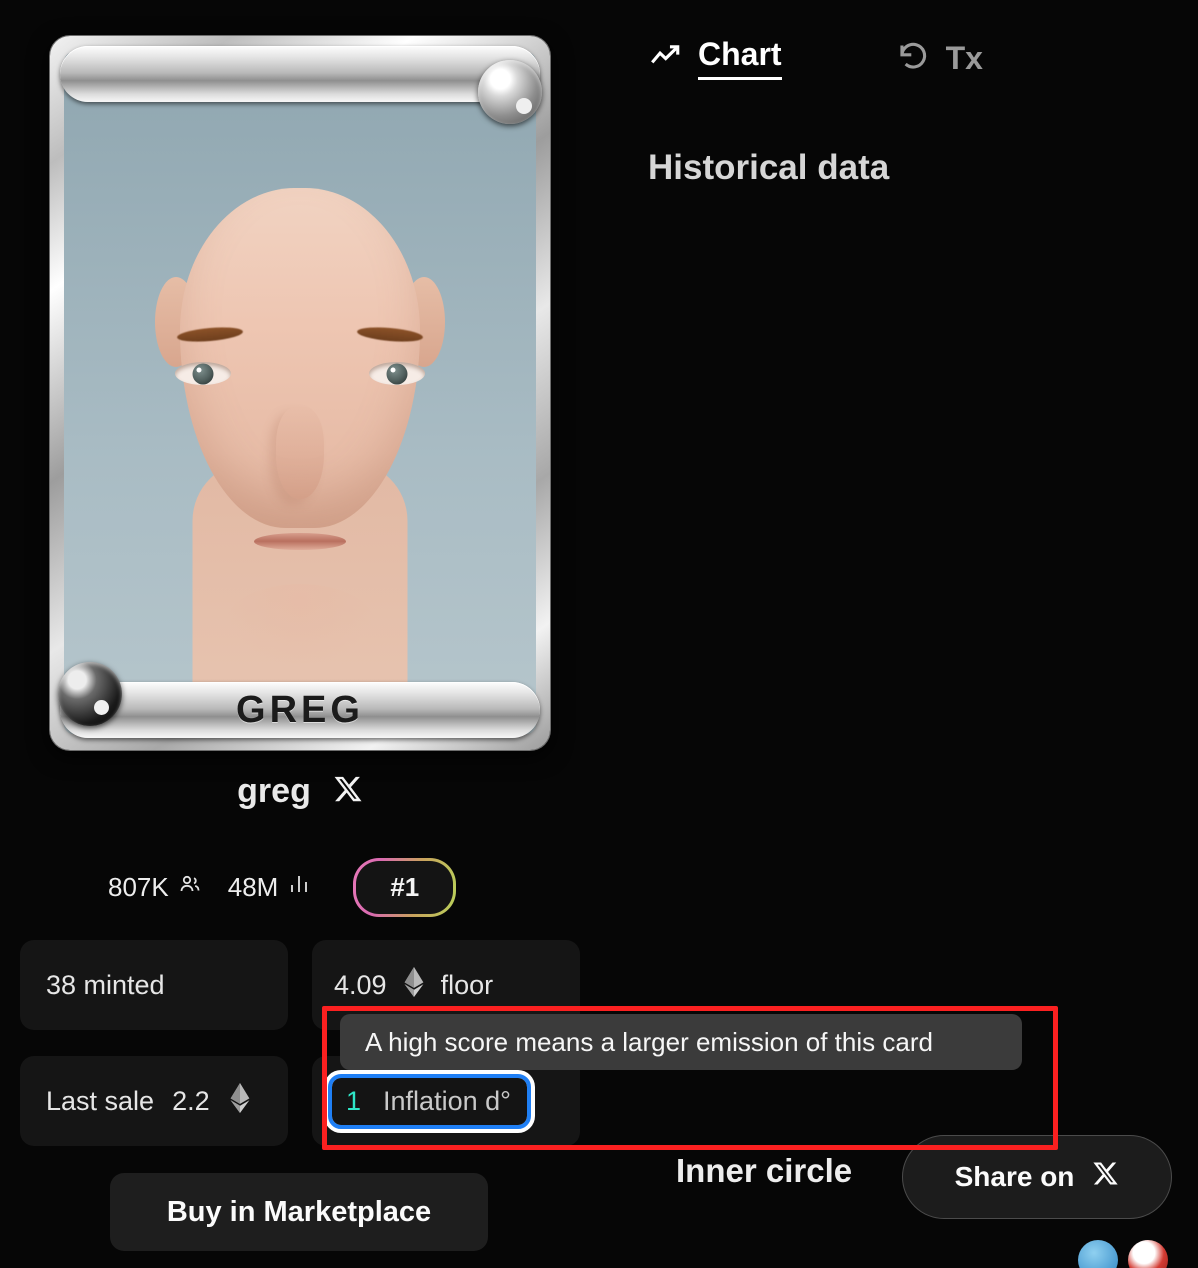  I want to click on last-sale-card: Last sale 2.2, so click(154, 1101).